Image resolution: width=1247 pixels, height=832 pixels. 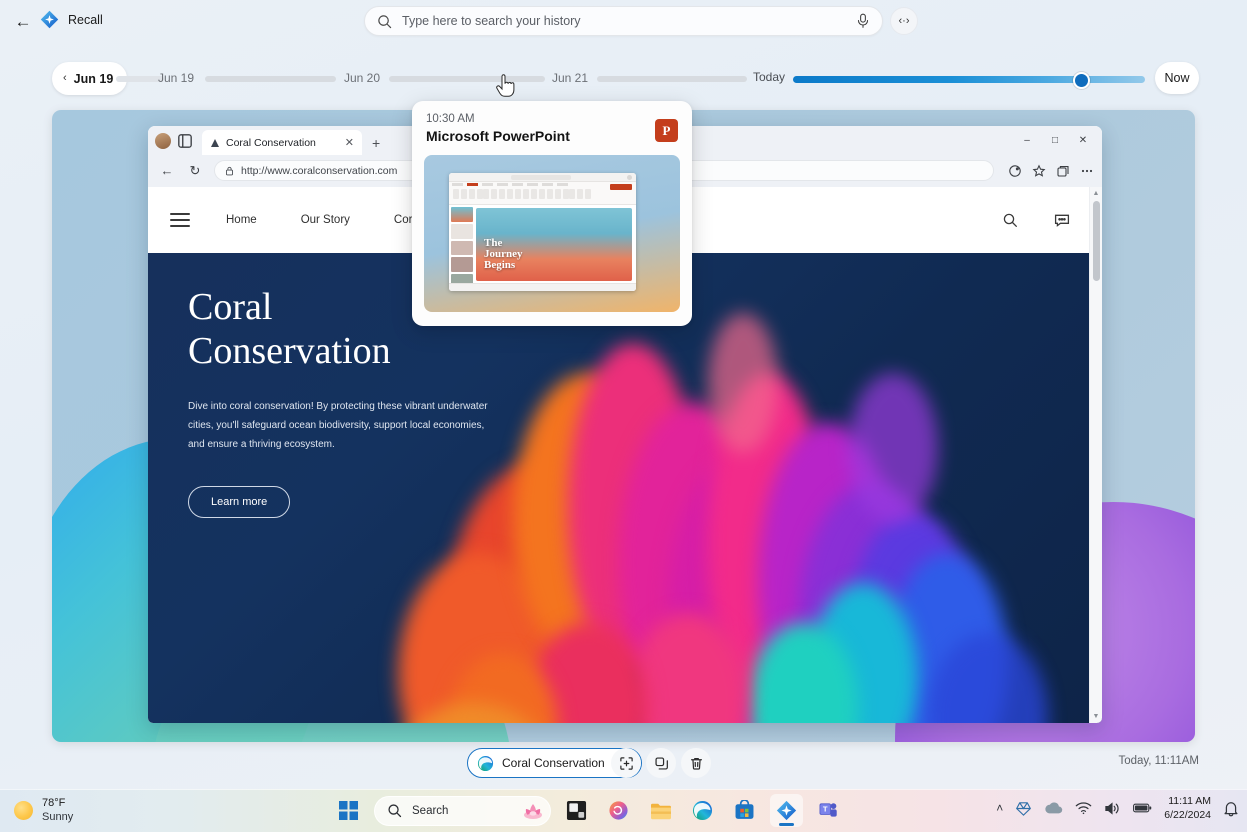 What do you see at coordinates (163, 141) in the screenshot?
I see `profile-avatar` at bounding box center [163, 141].